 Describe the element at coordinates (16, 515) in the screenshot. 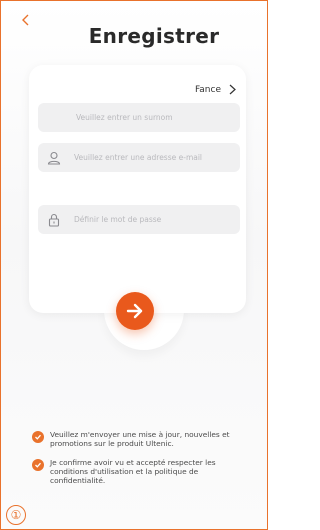

I see `step-marker: ①` at that location.